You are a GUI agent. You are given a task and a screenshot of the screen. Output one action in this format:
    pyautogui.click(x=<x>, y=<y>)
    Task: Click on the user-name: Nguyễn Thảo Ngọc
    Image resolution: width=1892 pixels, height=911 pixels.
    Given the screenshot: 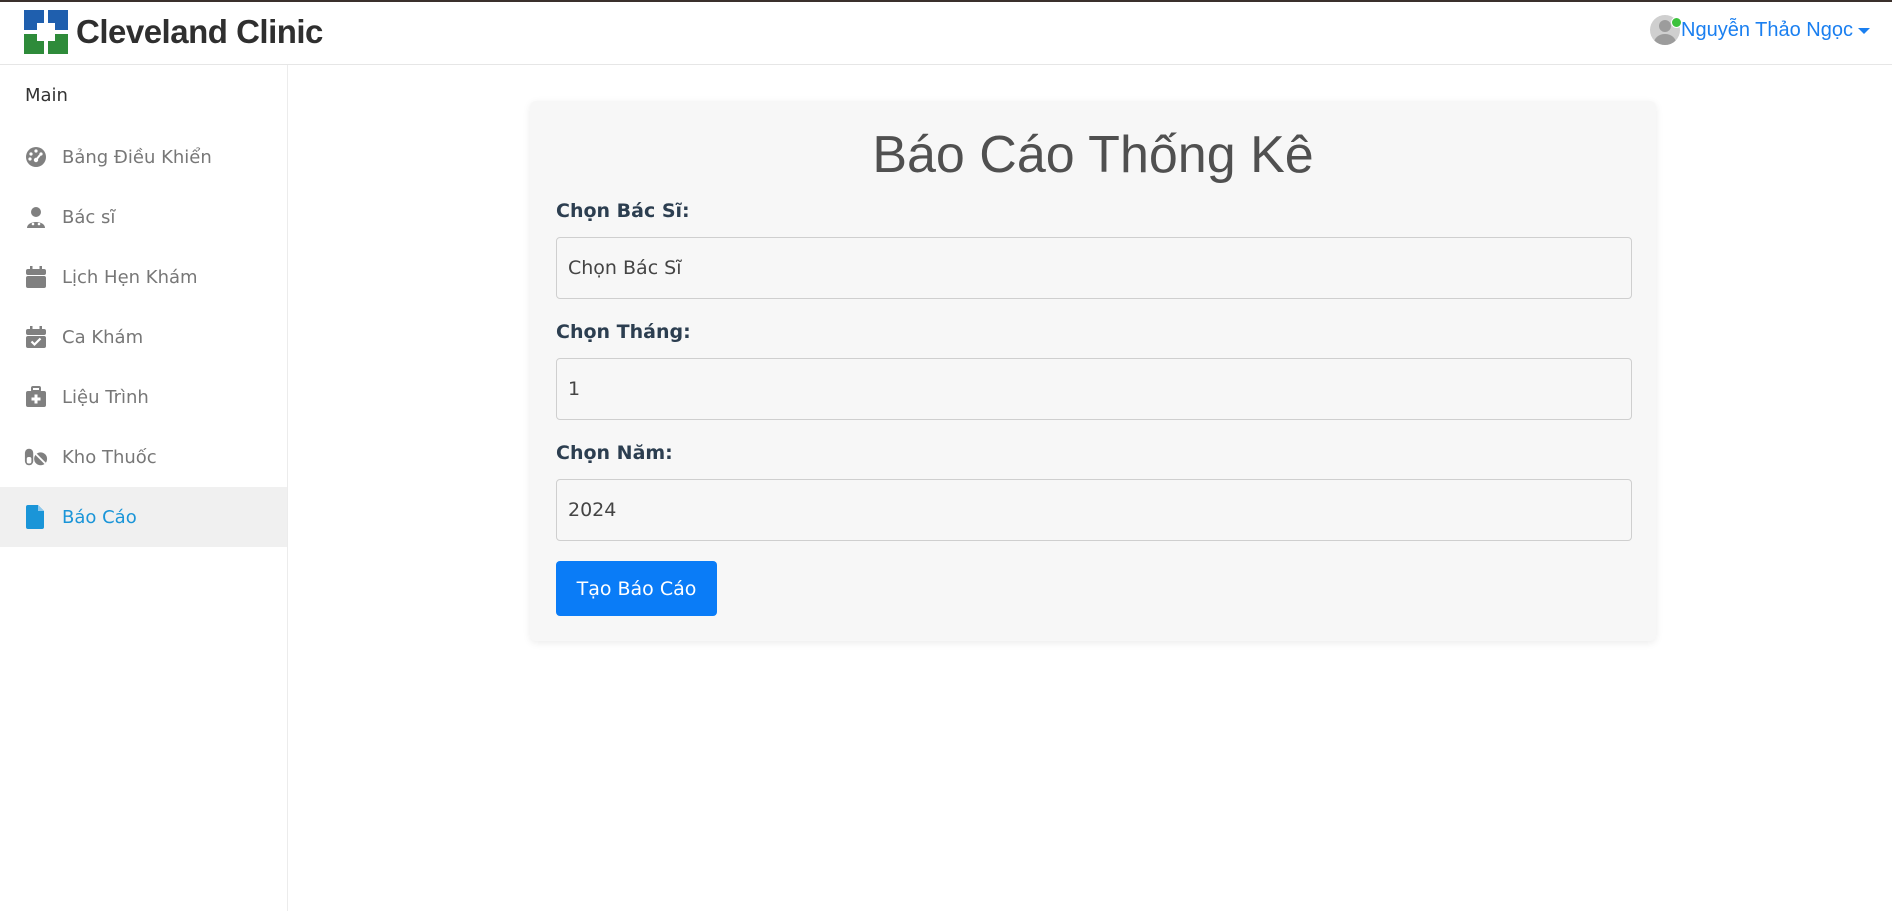 What is the action you would take?
    pyautogui.click(x=1767, y=30)
    